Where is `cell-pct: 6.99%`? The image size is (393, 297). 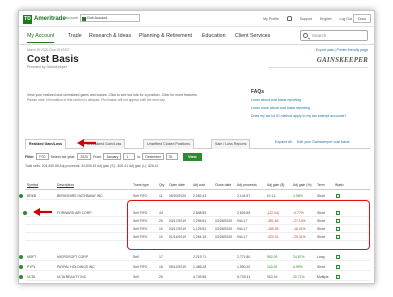 cell-pct: 6.99% is located at coordinates (298, 267).